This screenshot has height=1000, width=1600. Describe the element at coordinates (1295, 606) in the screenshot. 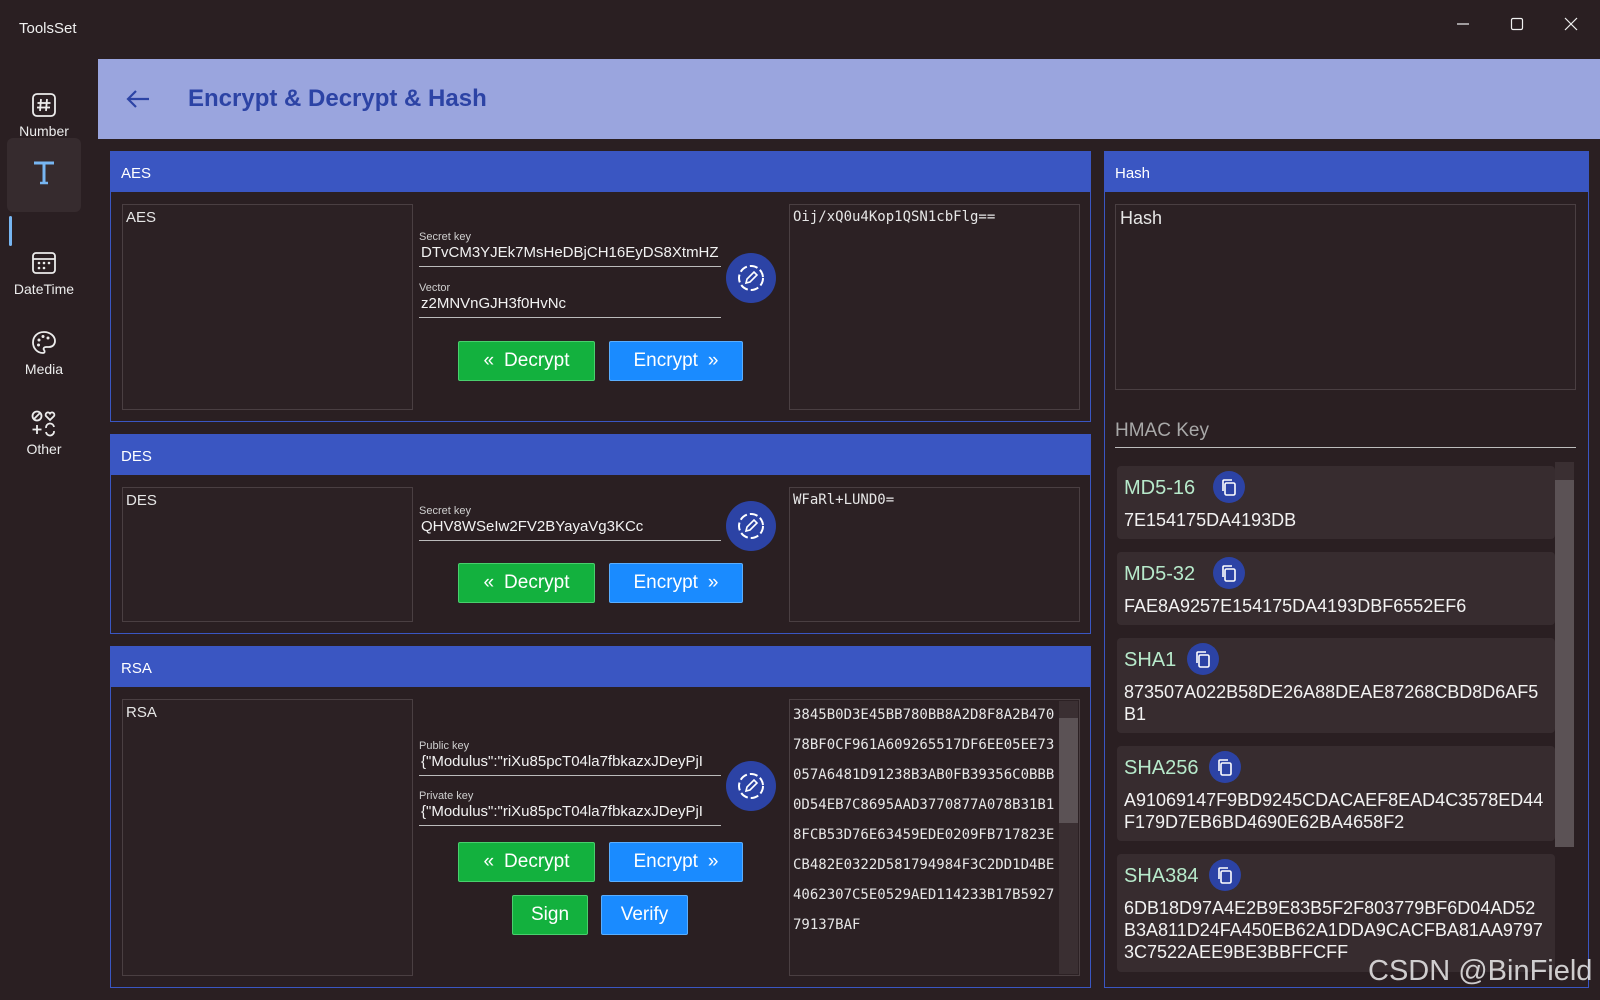

I see `hash-value: FAE8A9257E154175DA4193DBF6552EF6` at that location.